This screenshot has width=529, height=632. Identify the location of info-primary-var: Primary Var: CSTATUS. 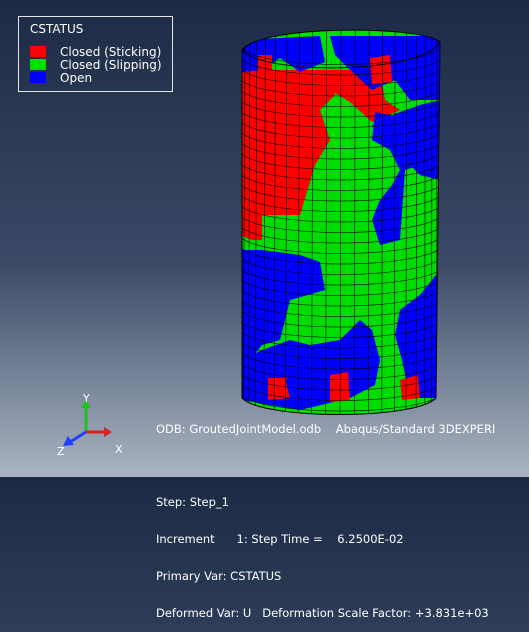
(342, 576).